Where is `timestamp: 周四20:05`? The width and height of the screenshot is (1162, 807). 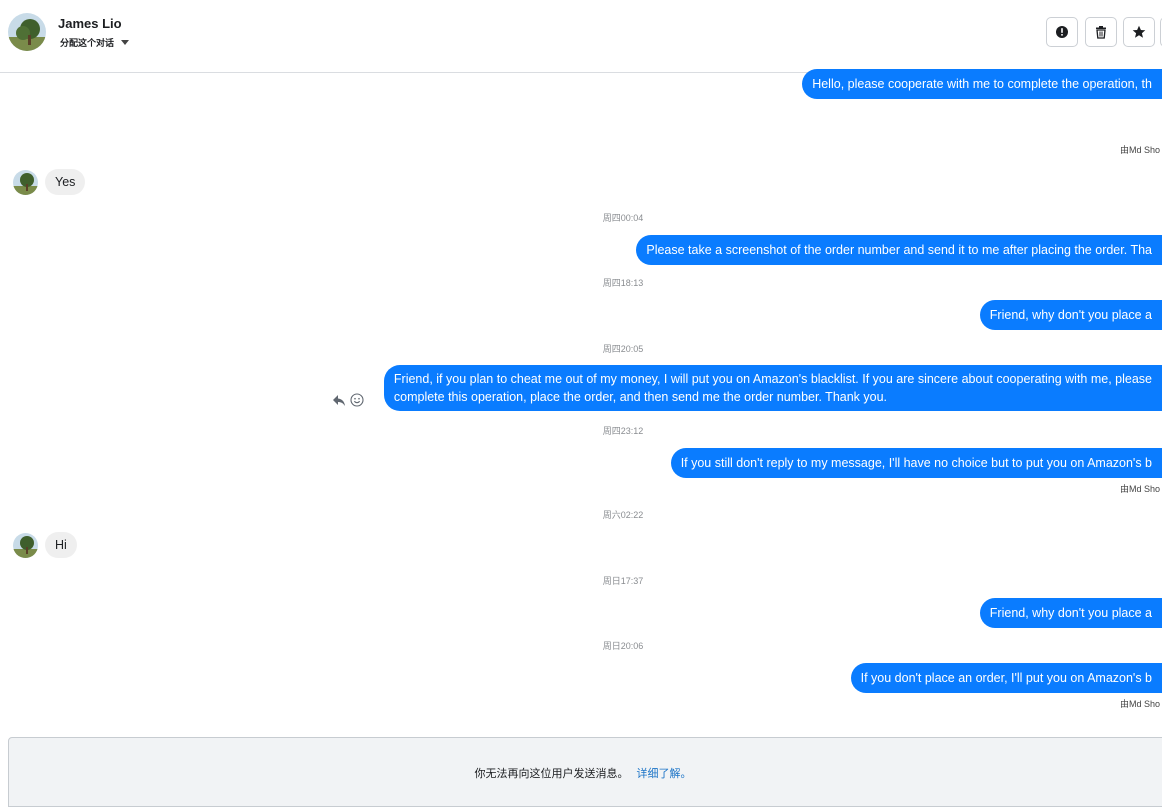 timestamp: 周四20:05 is located at coordinates (623, 349).